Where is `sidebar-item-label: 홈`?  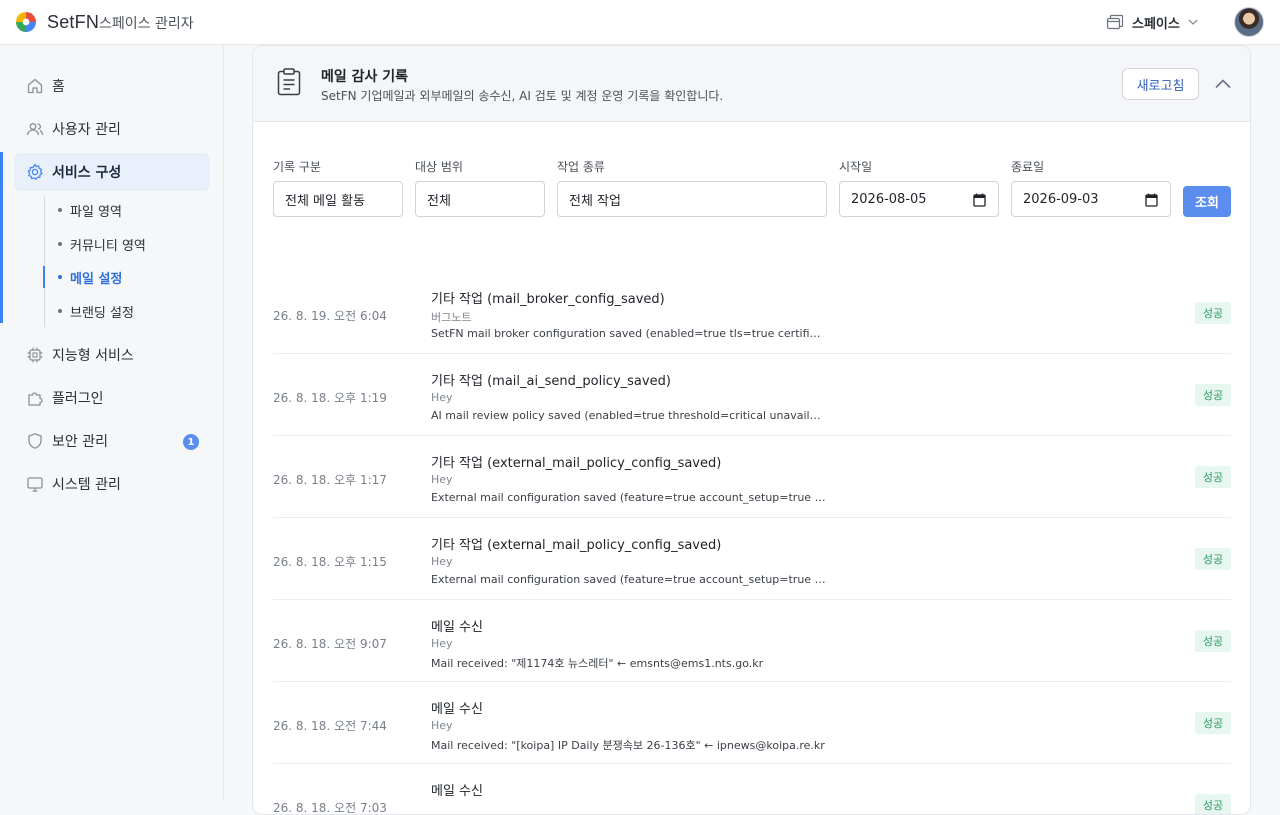
sidebar-item-label: 홈 is located at coordinates (58, 87).